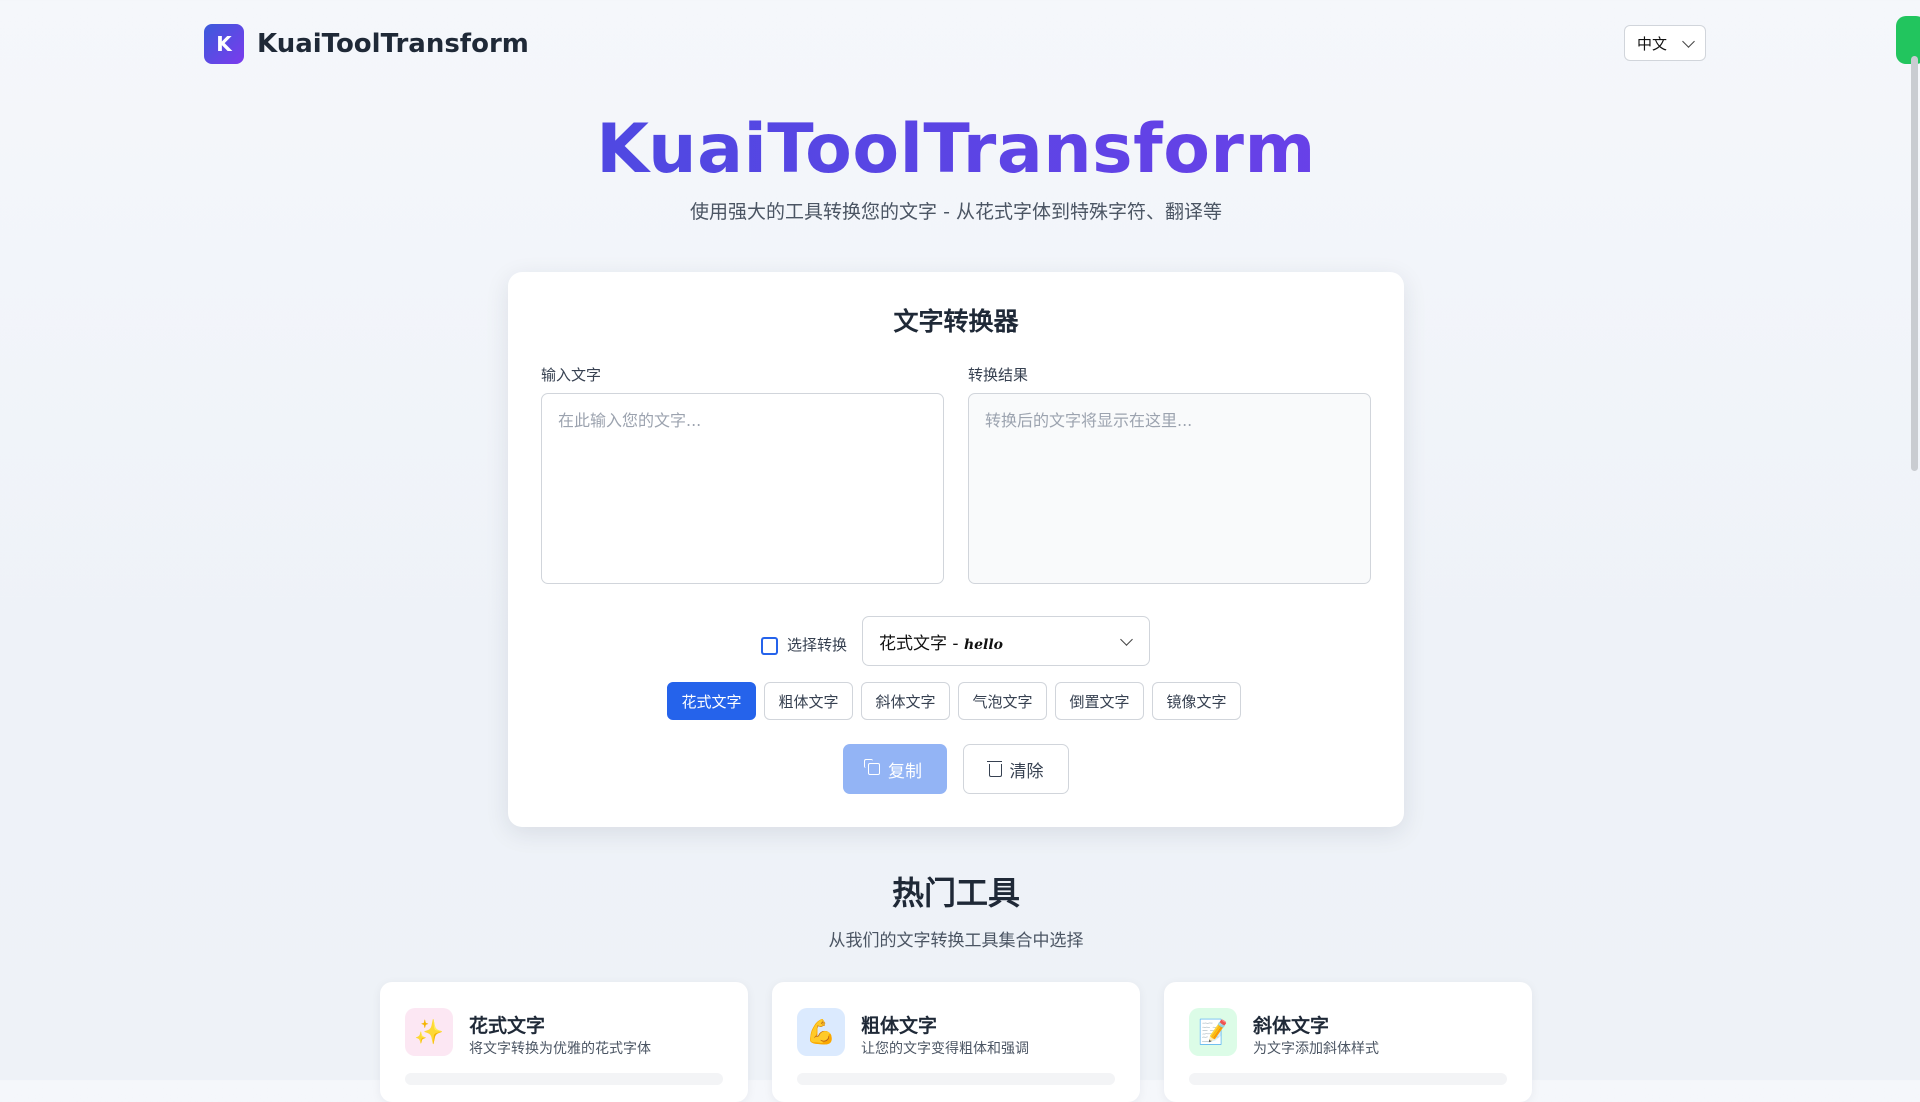 The image size is (1920, 1102). What do you see at coordinates (1291, 1026) in the screenshot?
I see `tool-name: 斜体文字` at bounding box center [1291, 1026].